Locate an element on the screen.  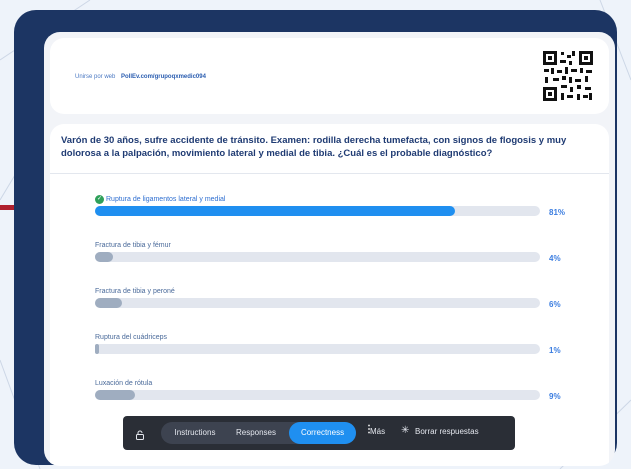
option-label: Fractura de tibia y peroné is located at coordinates (135, 291).